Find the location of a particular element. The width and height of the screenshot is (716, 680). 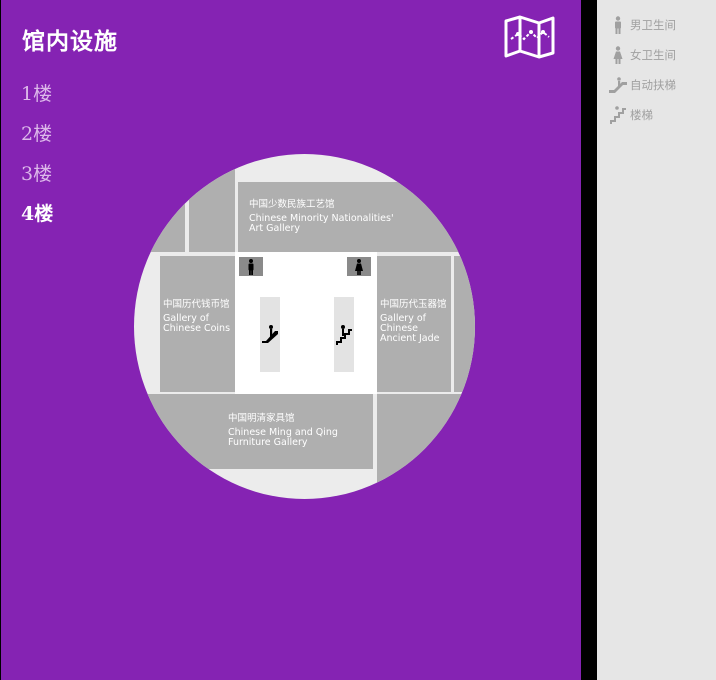

room-ming-qing-furniture-cn: 中国明清家具馆 is located at coordinates (261, 418).